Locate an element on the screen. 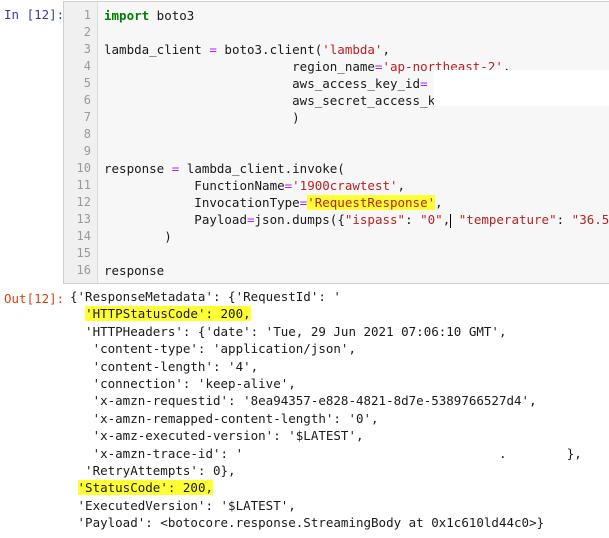 The image size is (609, 538). code-token: 'content-type': 'application/json', is located at coordinates (213, 349).